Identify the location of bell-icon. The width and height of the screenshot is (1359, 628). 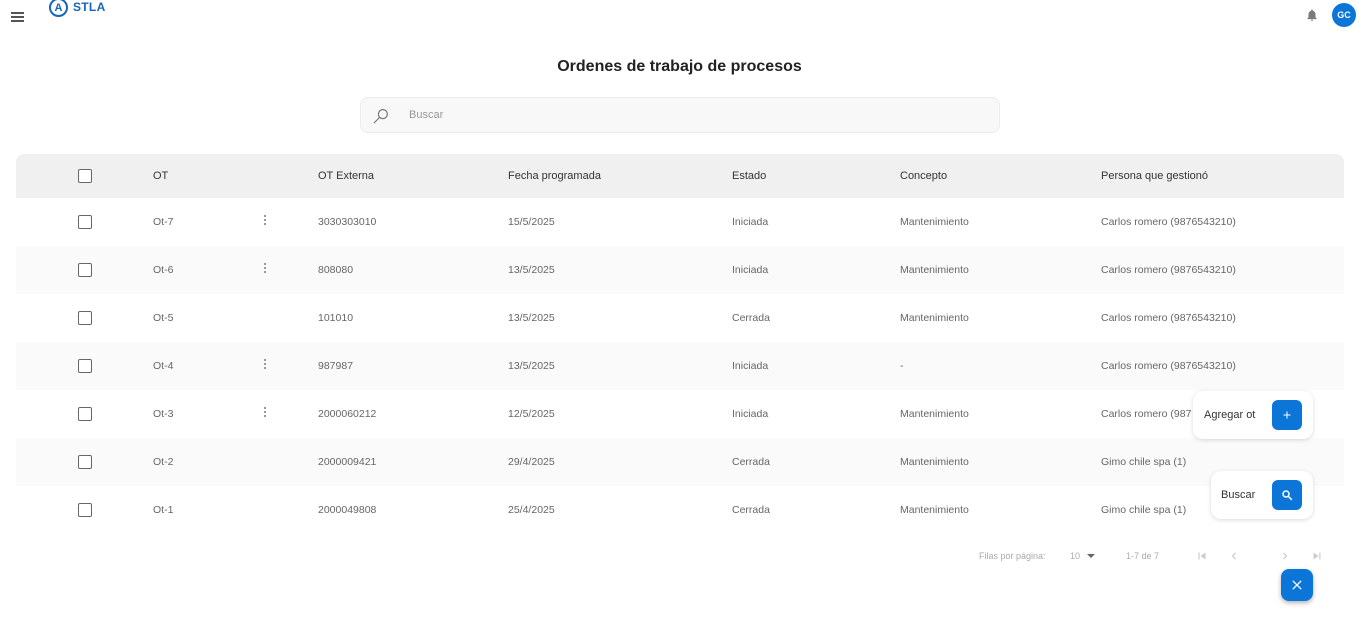
(1312, 15).